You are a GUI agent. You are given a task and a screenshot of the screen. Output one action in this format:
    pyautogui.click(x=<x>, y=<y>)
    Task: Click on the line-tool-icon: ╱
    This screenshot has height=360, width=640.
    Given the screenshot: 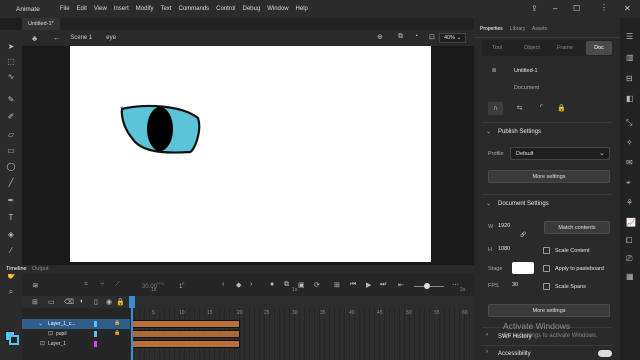 What is the action you would take?
    pyautogui.click(x=11, y=183)
    